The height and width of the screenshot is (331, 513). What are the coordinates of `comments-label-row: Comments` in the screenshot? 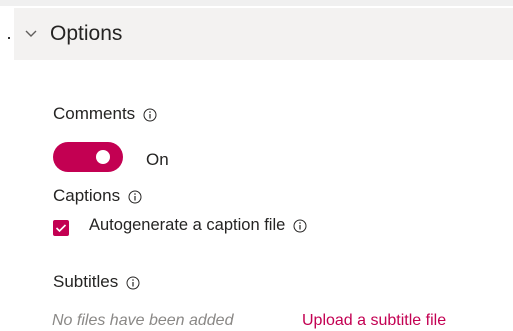 It's located at (105, 114).